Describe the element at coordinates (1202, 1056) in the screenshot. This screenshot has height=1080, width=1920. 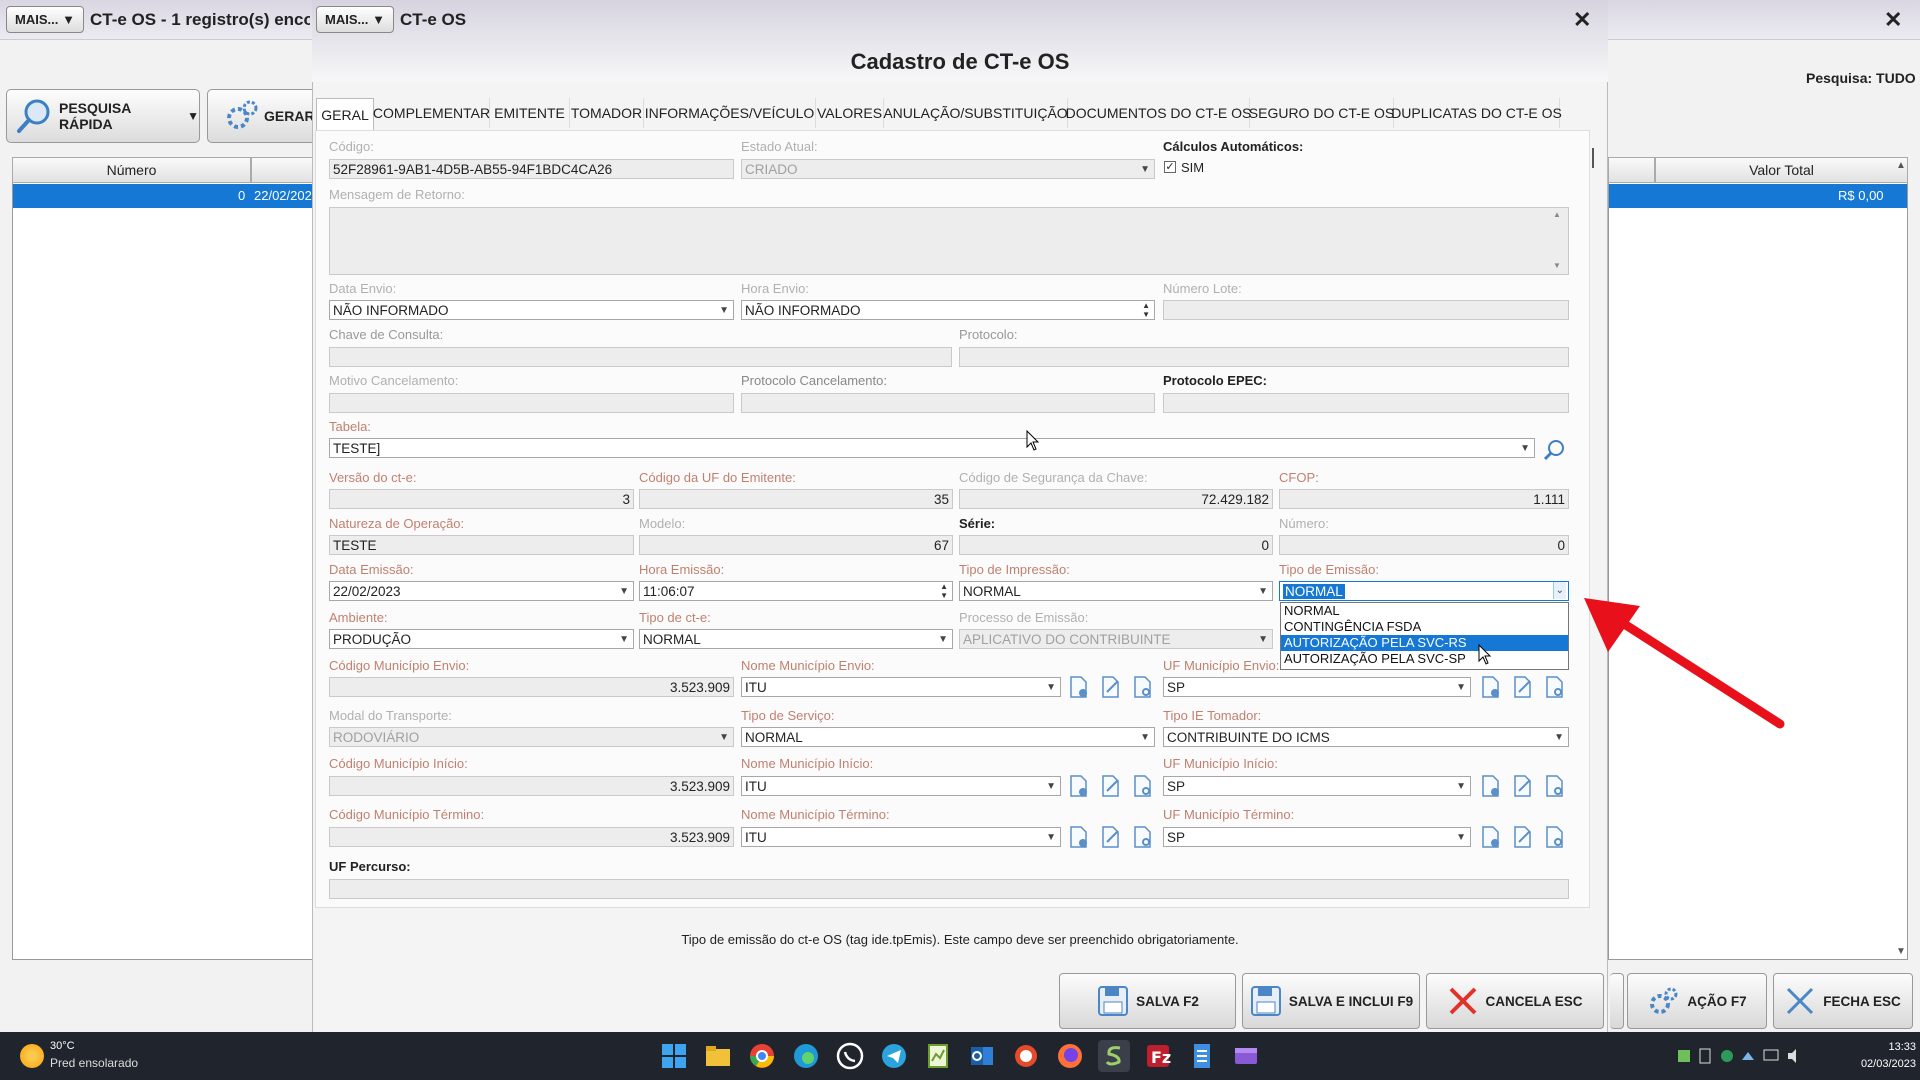
I see `notepad-icon` at that location.